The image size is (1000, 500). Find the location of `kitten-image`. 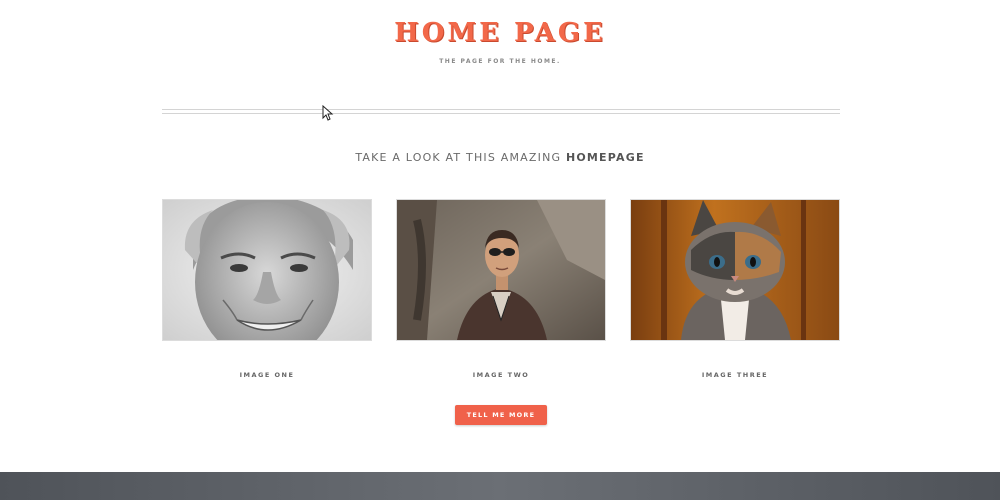

kitten-image is located at coordinates (735, 270).